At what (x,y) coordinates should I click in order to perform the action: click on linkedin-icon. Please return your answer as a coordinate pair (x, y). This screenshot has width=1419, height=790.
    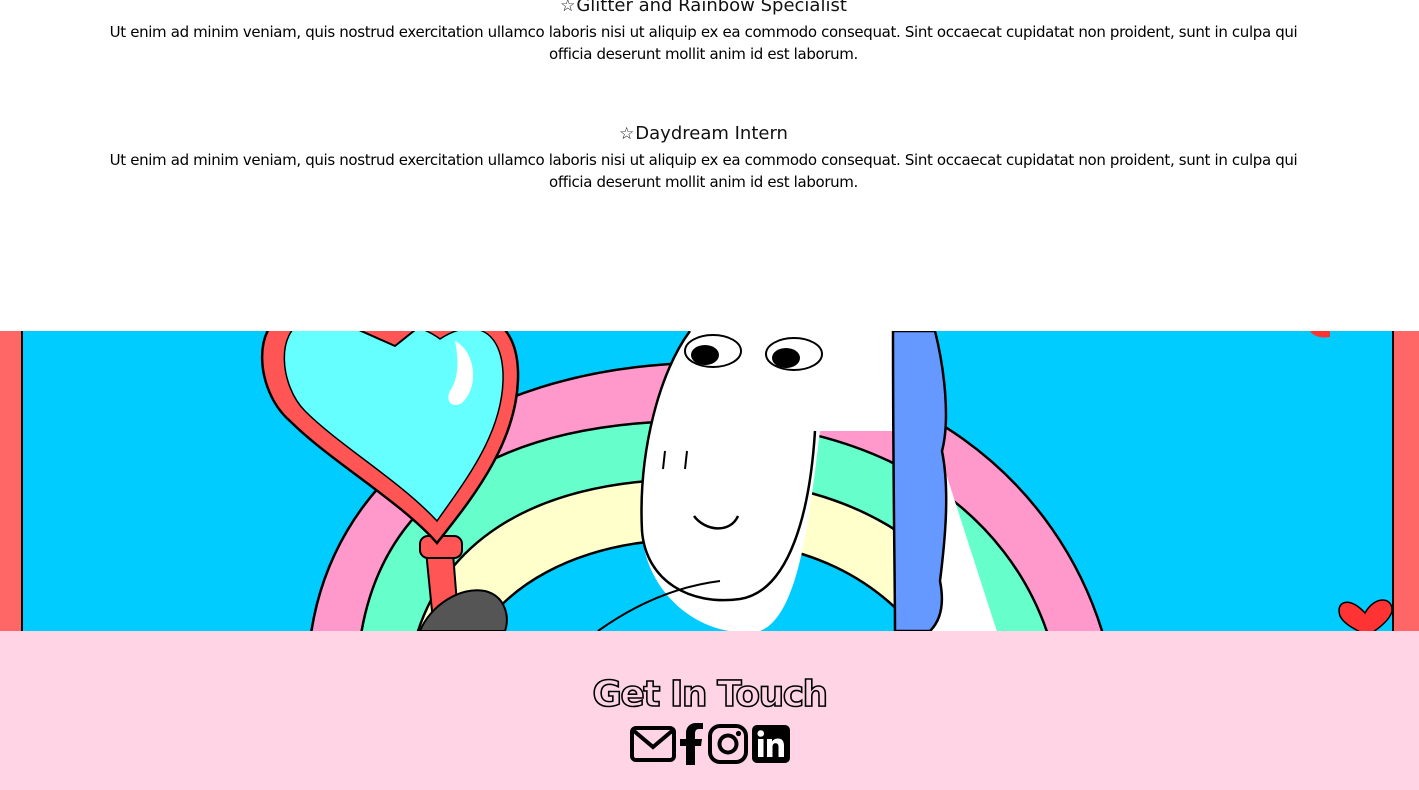
    Looking at the image, I should click on (770, 744).